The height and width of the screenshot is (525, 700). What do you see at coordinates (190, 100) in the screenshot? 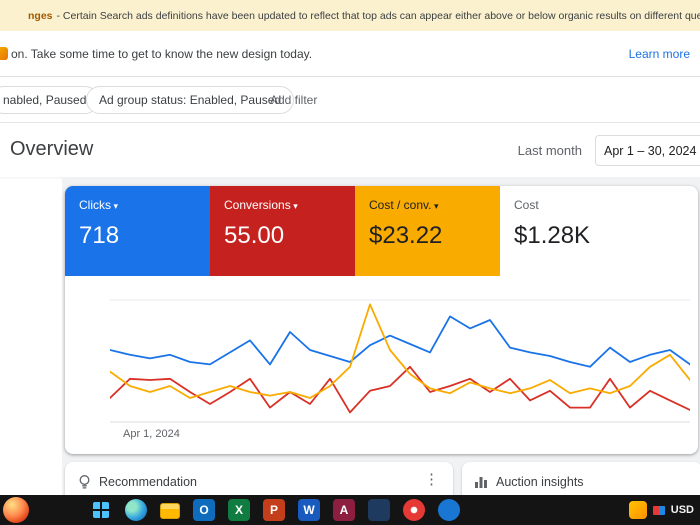
I see `ad-group-status-chip: Ad group status: Enabled, Paused` at bounding box center [190, 100].